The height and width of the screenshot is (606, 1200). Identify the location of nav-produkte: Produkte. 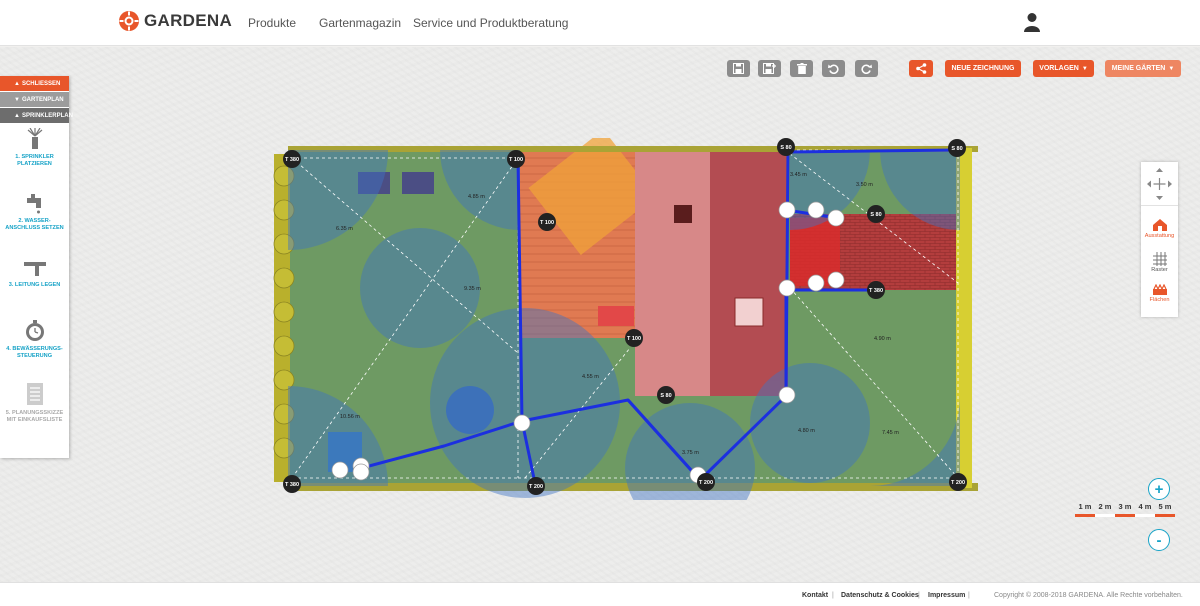
(272, 23).